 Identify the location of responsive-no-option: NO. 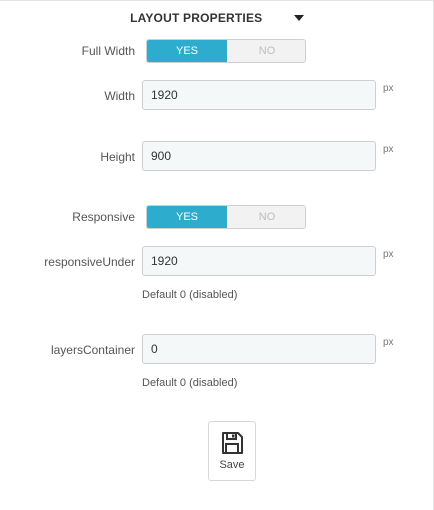
(266, 217).